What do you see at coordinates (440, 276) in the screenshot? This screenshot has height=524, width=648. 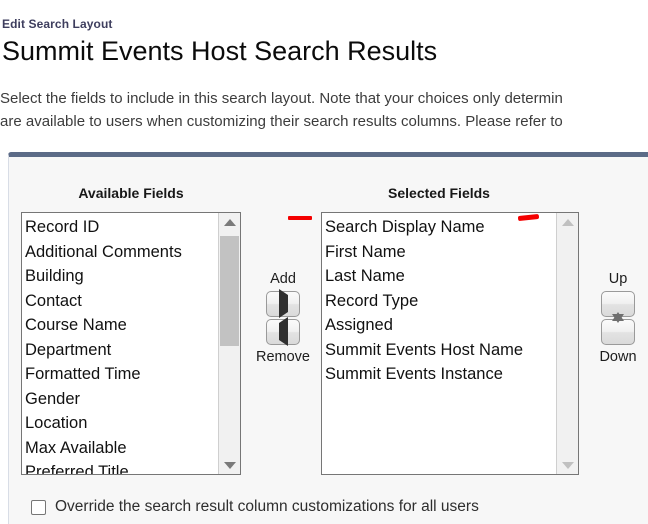 I see `selected-field-option: Last Name` at bounding box center [440, 276].